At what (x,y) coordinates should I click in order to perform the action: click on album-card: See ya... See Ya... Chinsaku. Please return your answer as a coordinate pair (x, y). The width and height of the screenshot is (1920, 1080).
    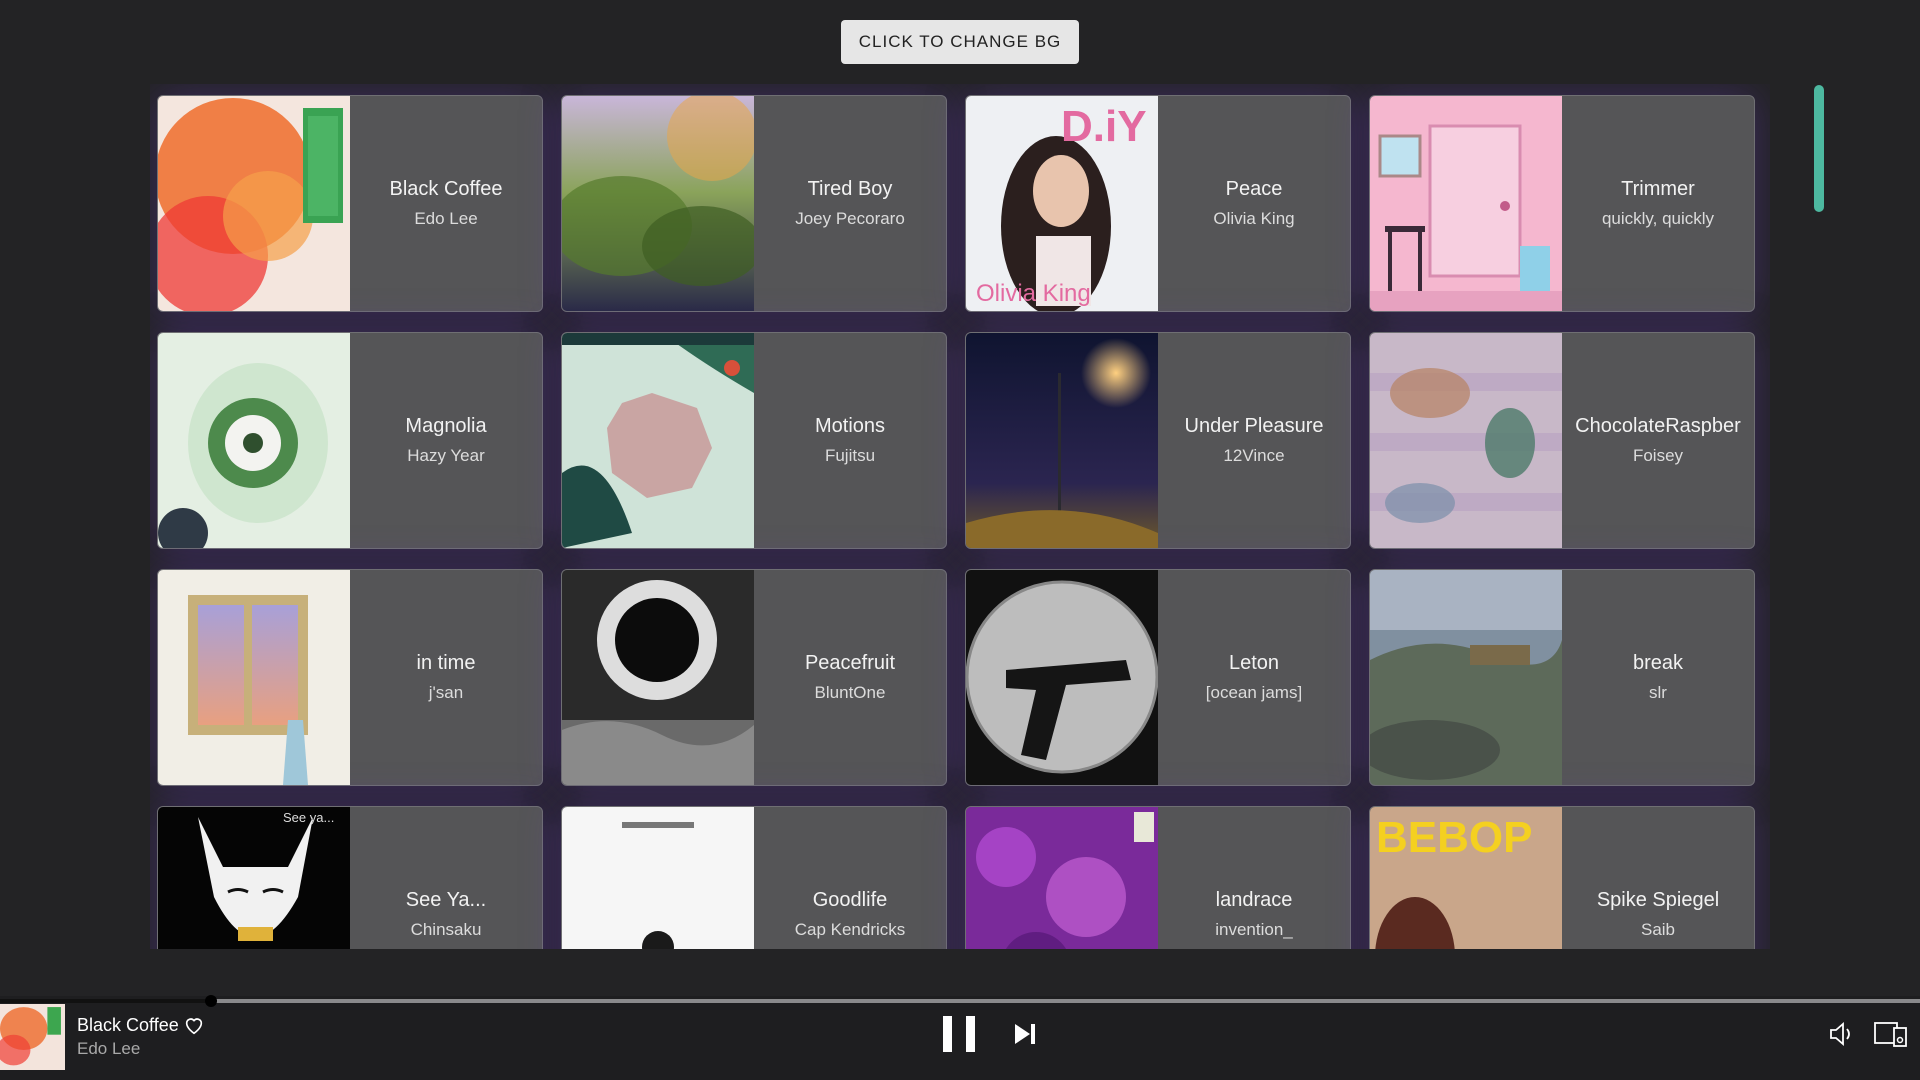
    Looking at the image, I should click on (350, 877).